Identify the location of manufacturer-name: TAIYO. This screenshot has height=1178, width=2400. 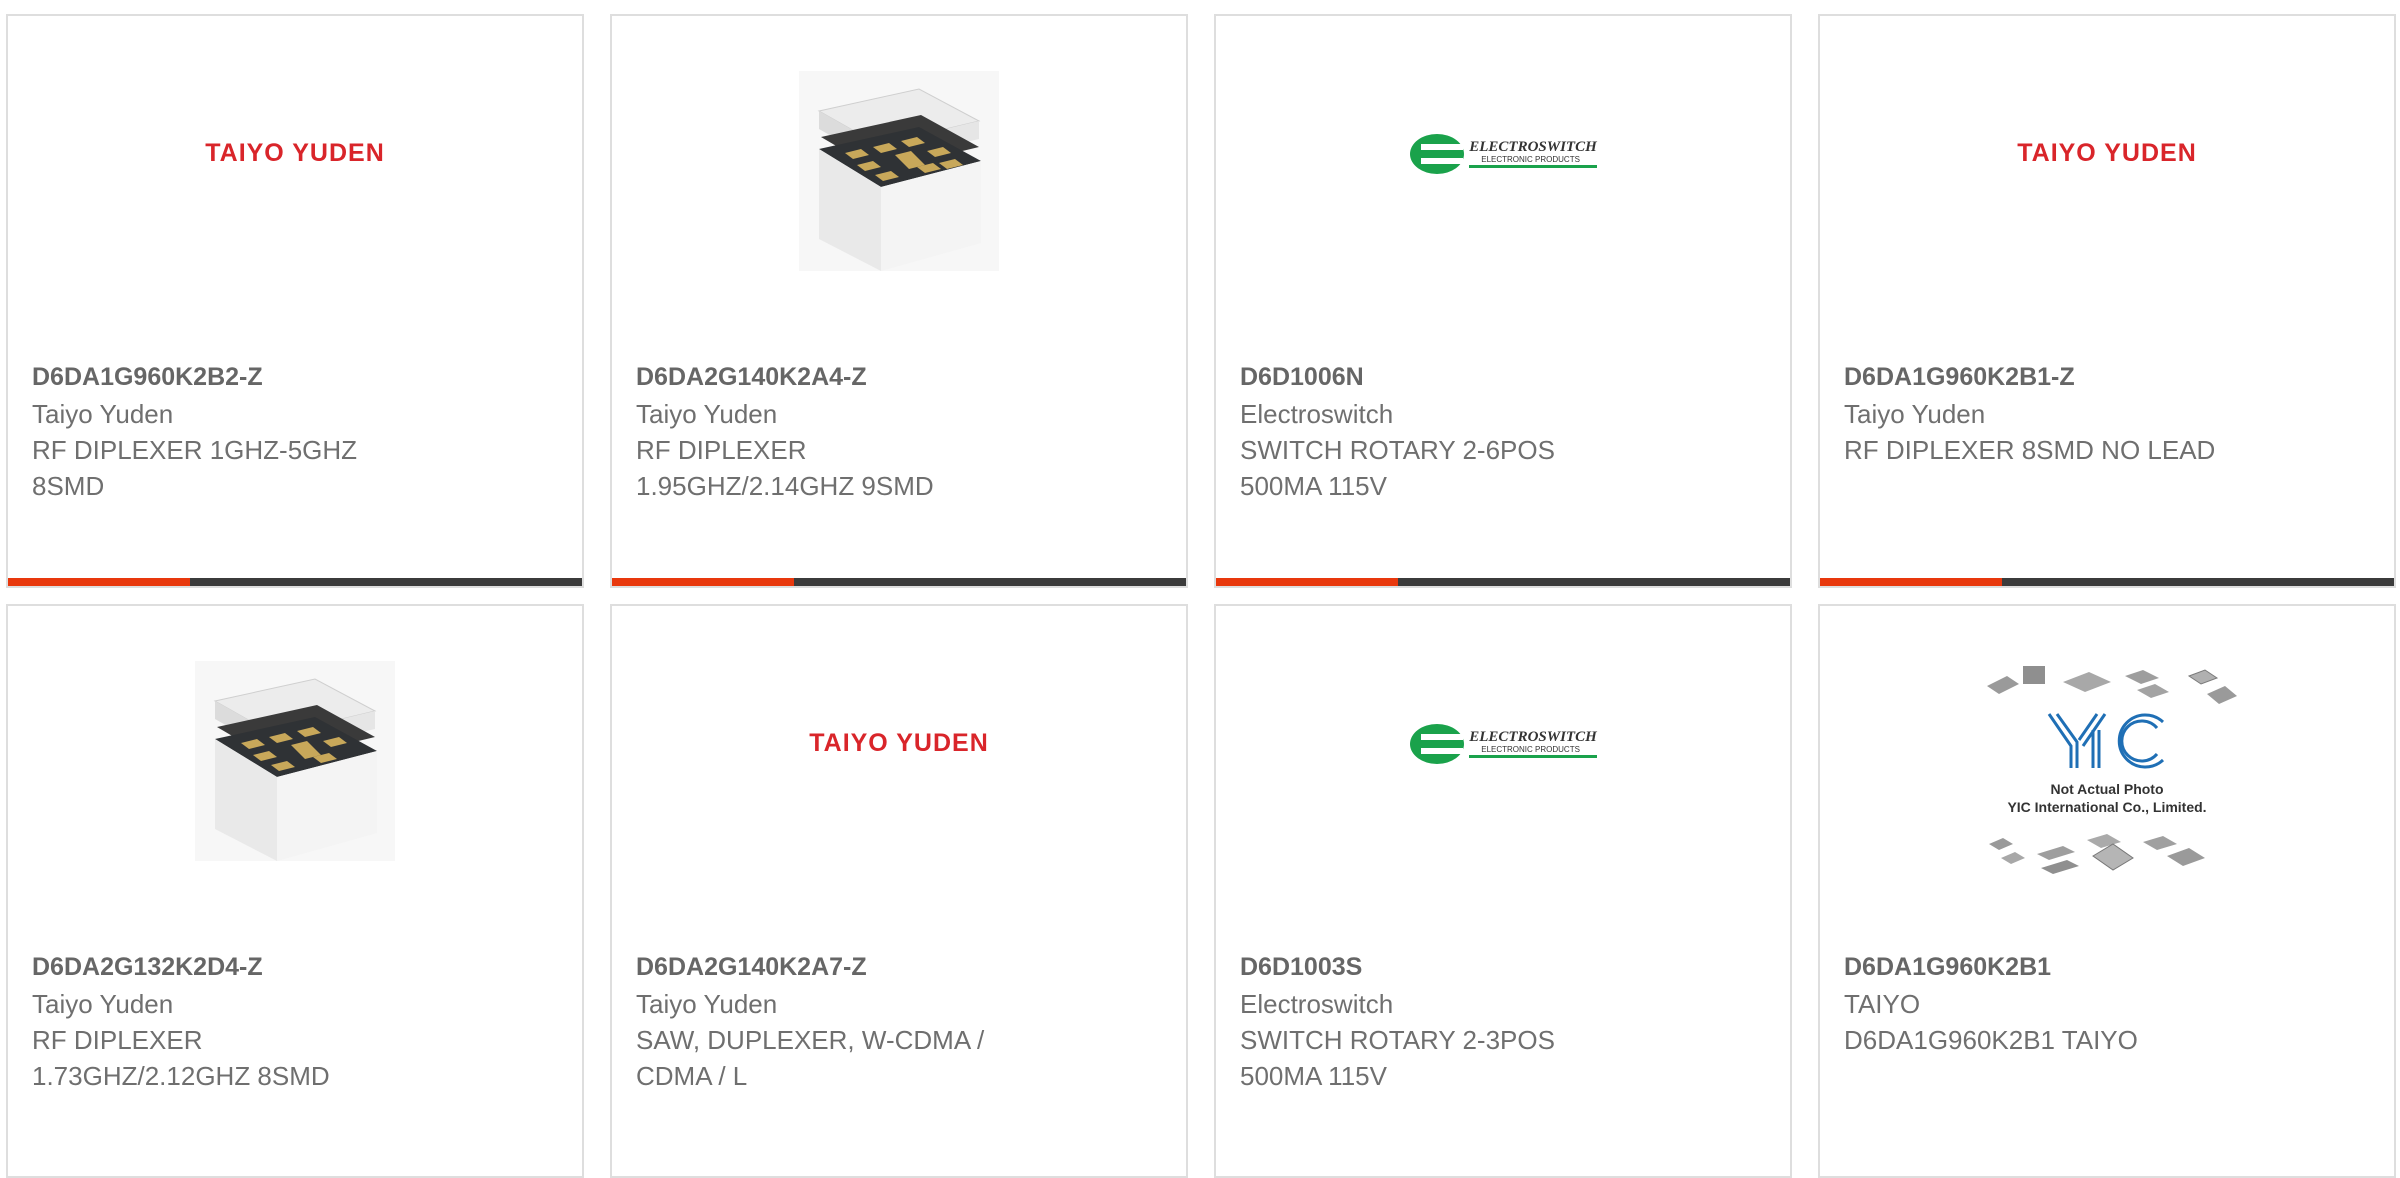
(1882, 1004).